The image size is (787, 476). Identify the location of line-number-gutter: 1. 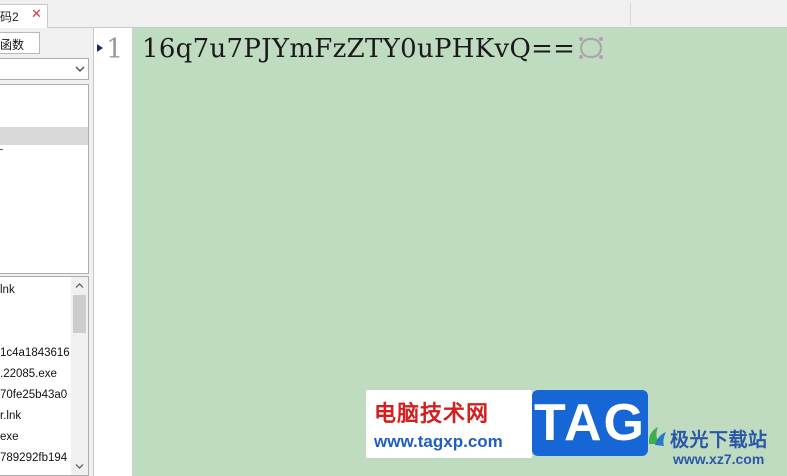
(113, 252).